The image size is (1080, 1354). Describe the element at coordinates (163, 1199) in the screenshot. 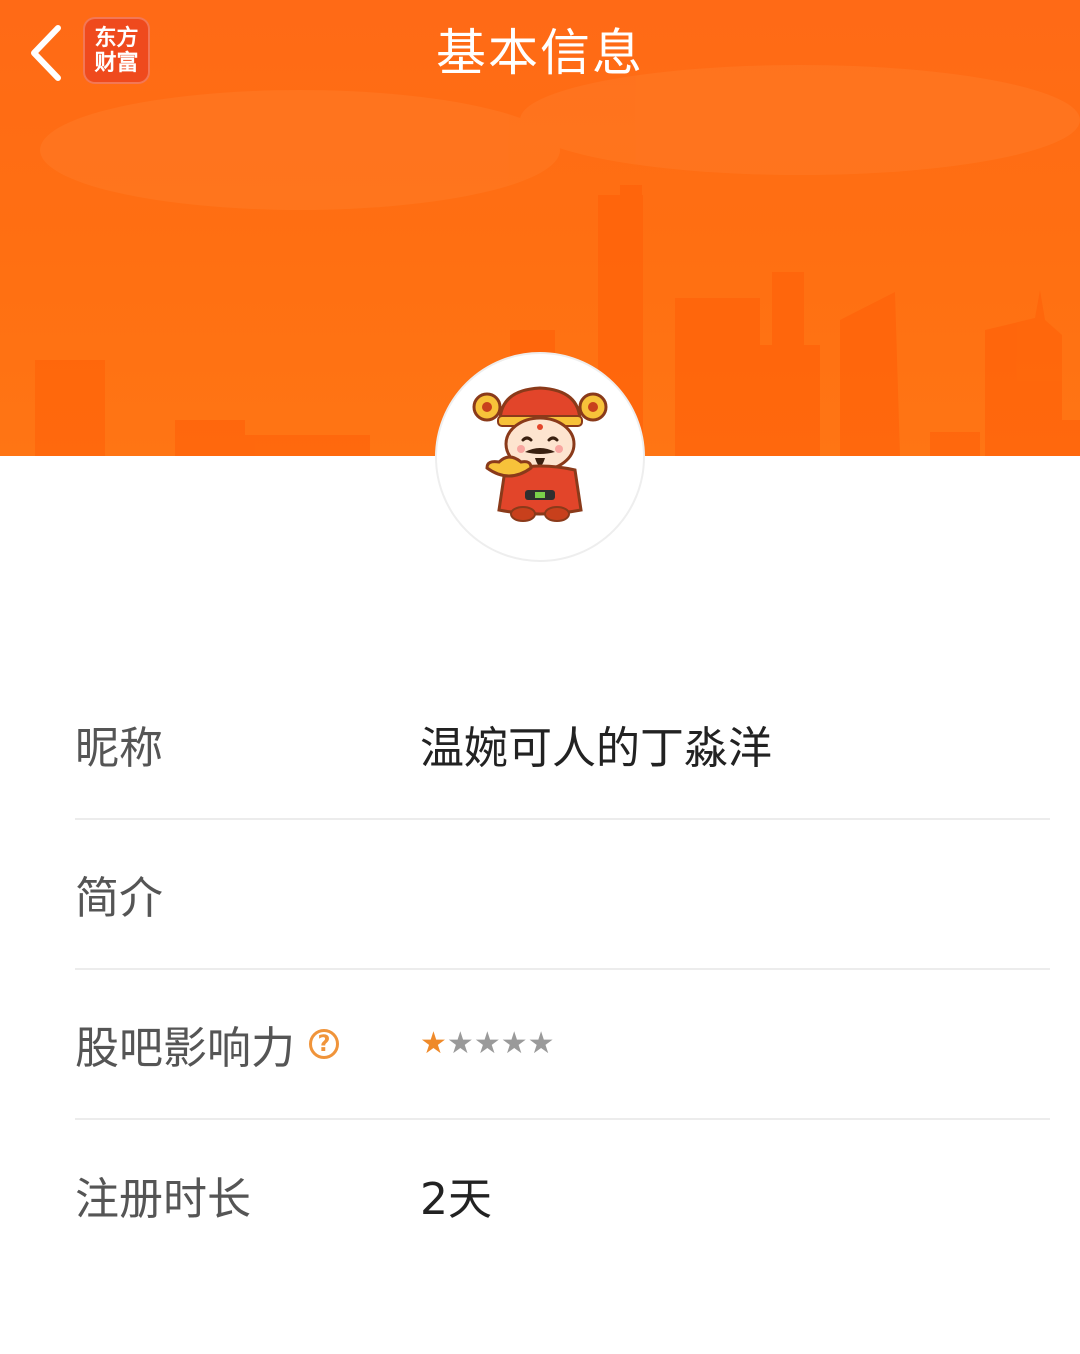

I see `registration-duration-label: 注册时长` at that location.